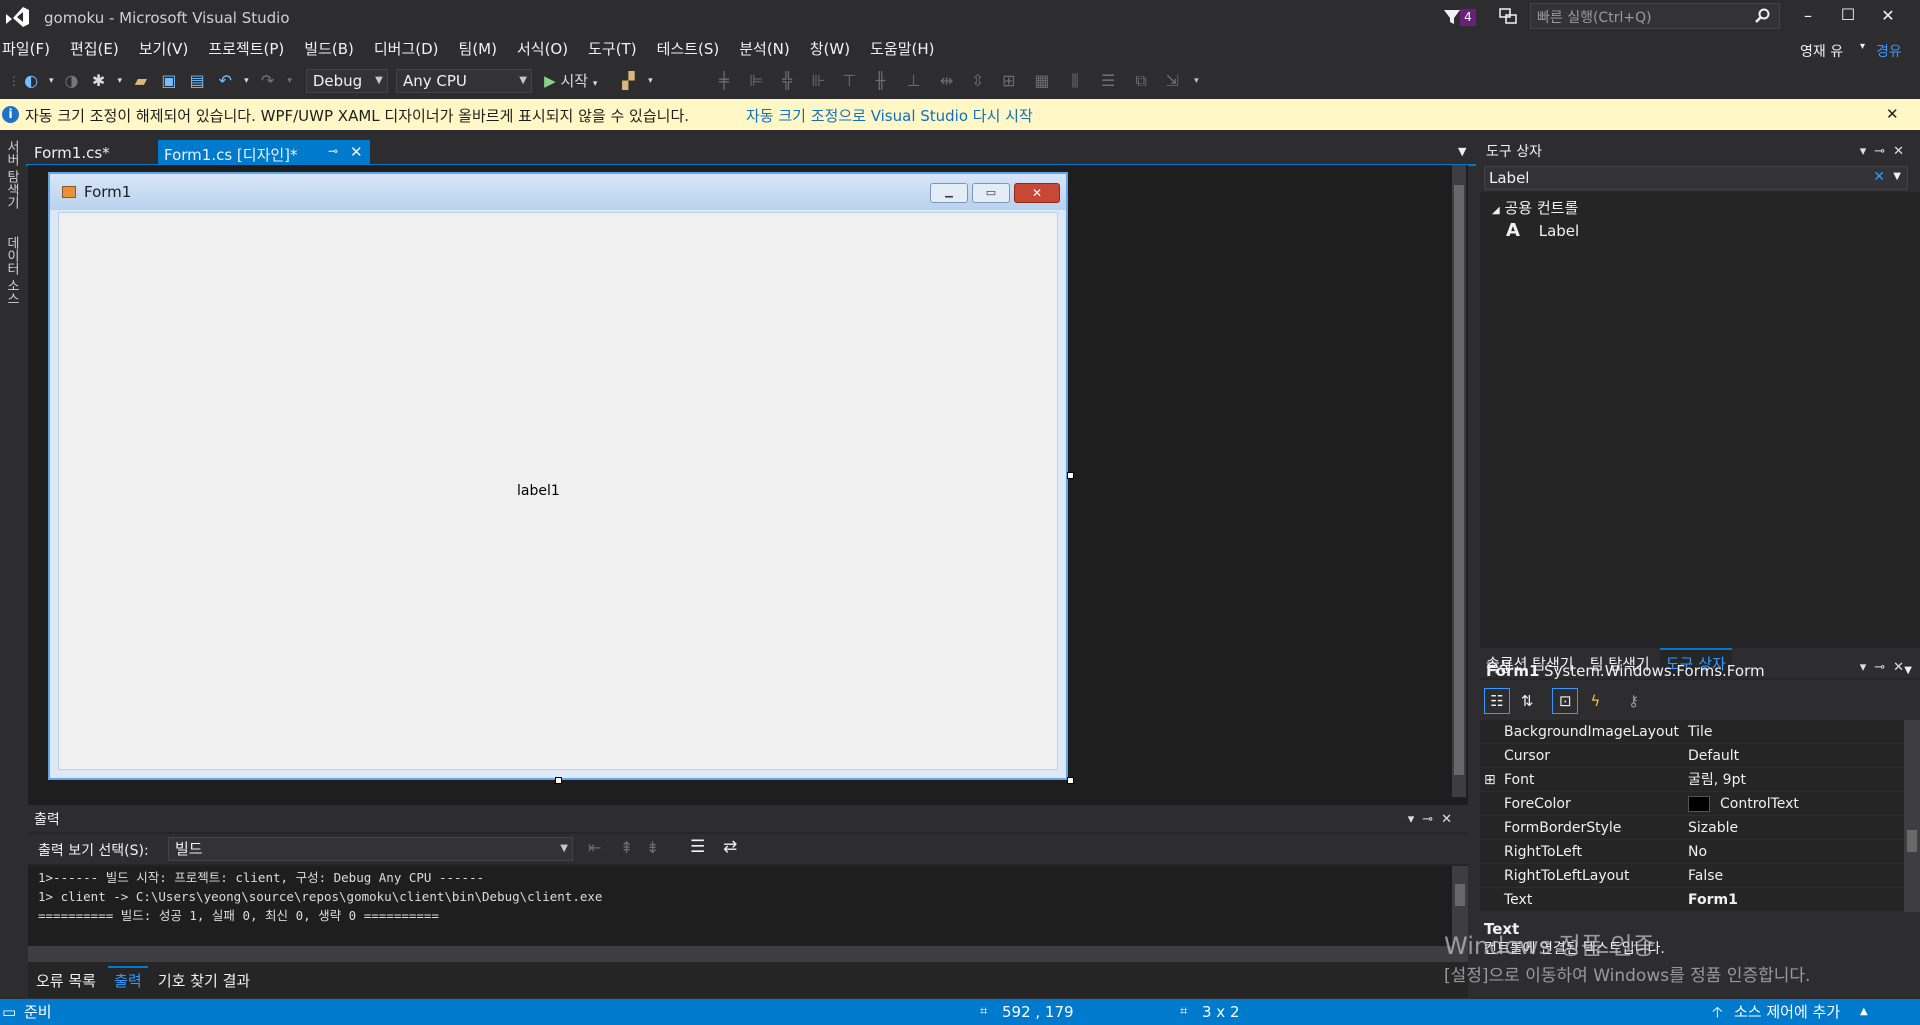 Image resolution: width=1920 pixels, height=1025 pixels. I want to click on properties-object-select: Form1 System.Windows.Forms.Form ▼, so click(1700, 672).